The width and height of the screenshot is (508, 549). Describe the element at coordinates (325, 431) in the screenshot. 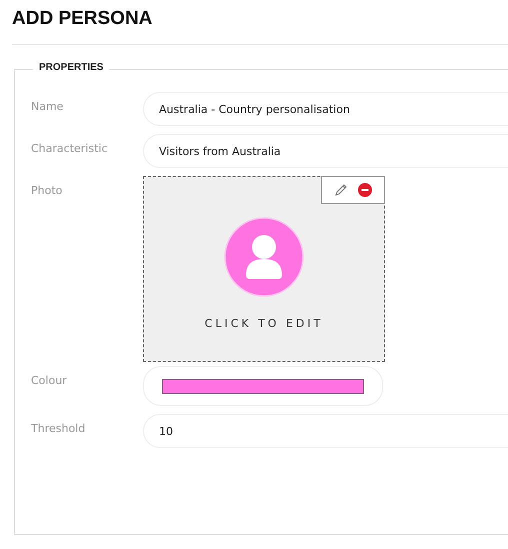

I see `input-field: 10` at that location.